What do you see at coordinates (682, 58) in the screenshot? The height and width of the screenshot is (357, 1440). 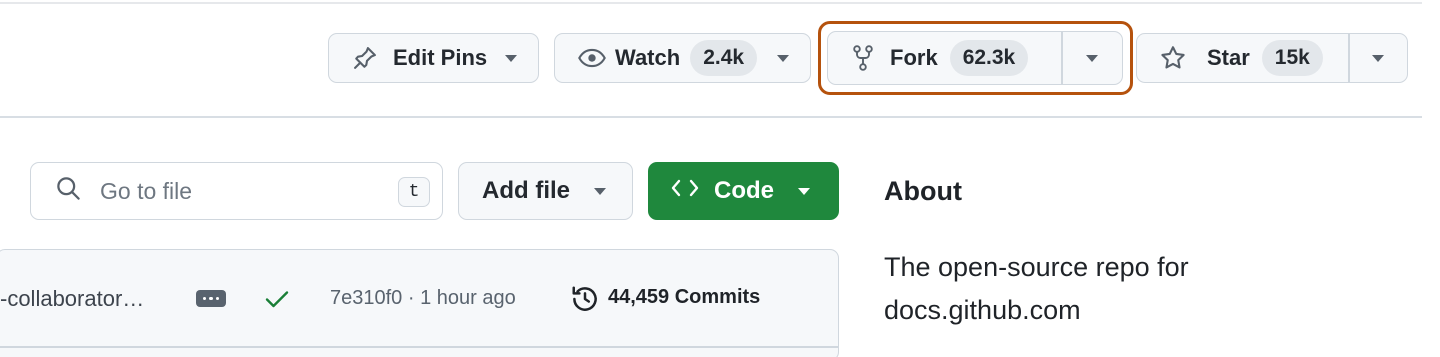 I see `watch-button: Watch 2.4k` at bounding box center [682, 58].